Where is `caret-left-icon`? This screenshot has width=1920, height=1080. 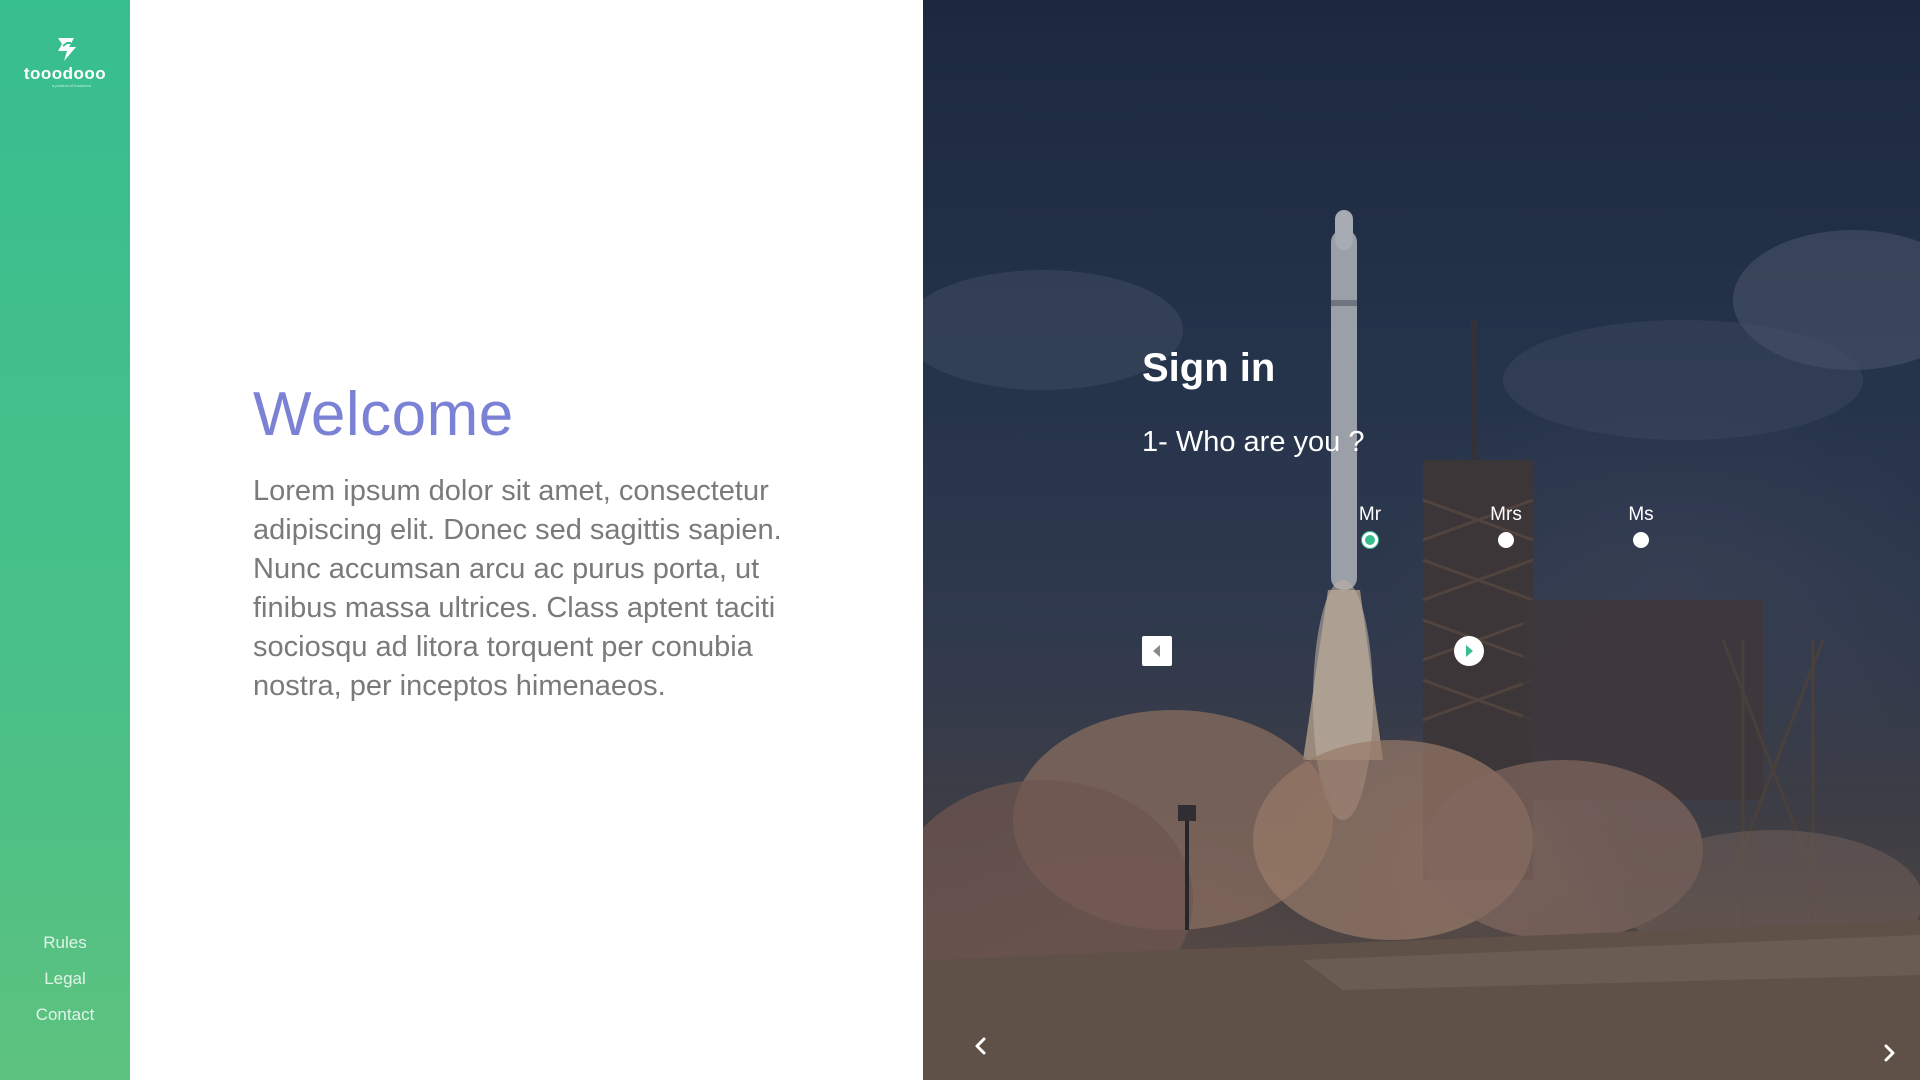
caret-left-icon is located at coordinates (1156, 651).